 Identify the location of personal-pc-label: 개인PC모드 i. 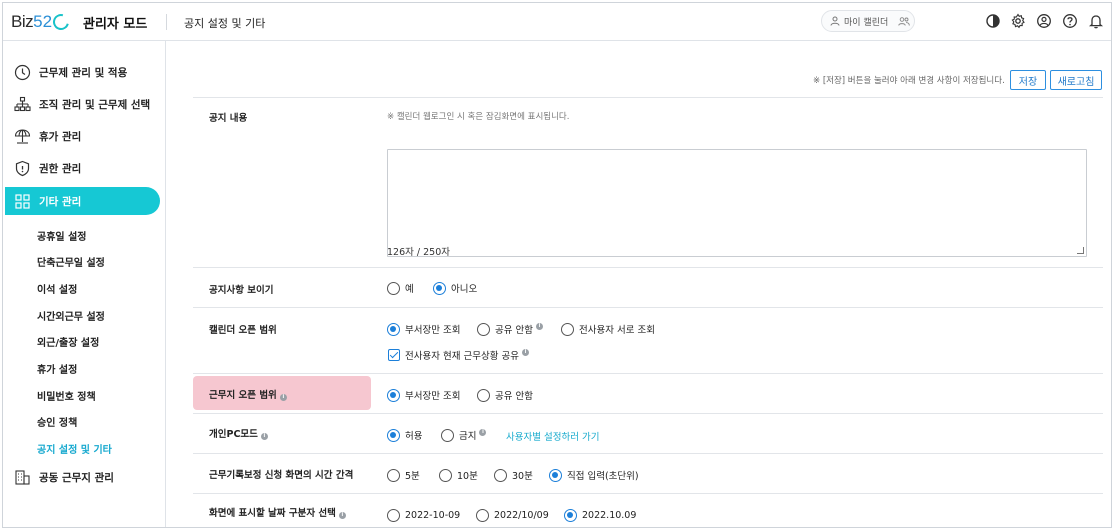
(238, 433).